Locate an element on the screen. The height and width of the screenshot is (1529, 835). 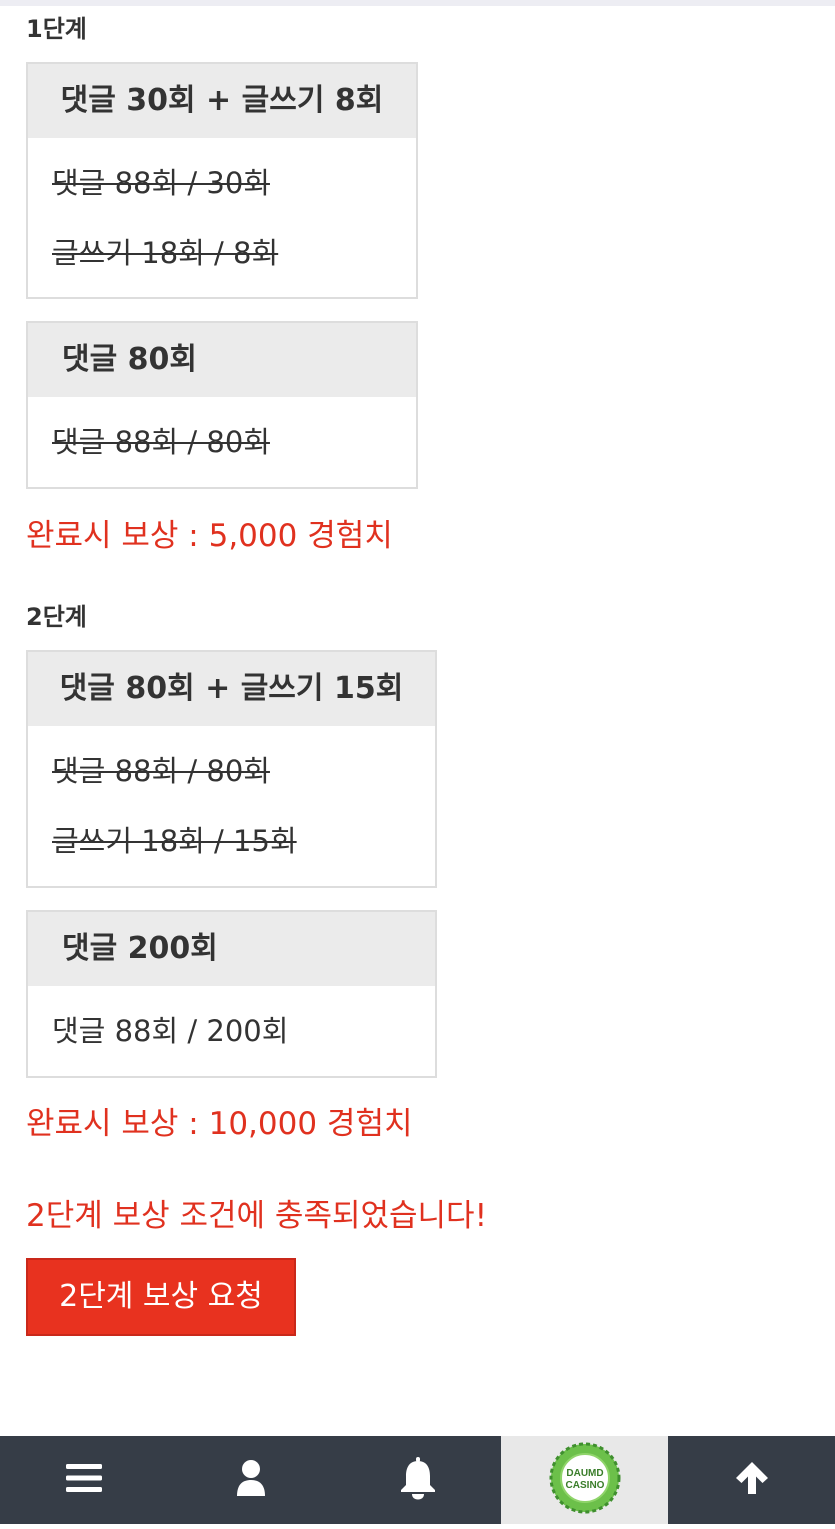
stage-2-title: 2단계 is located at coordinates (56, 617).